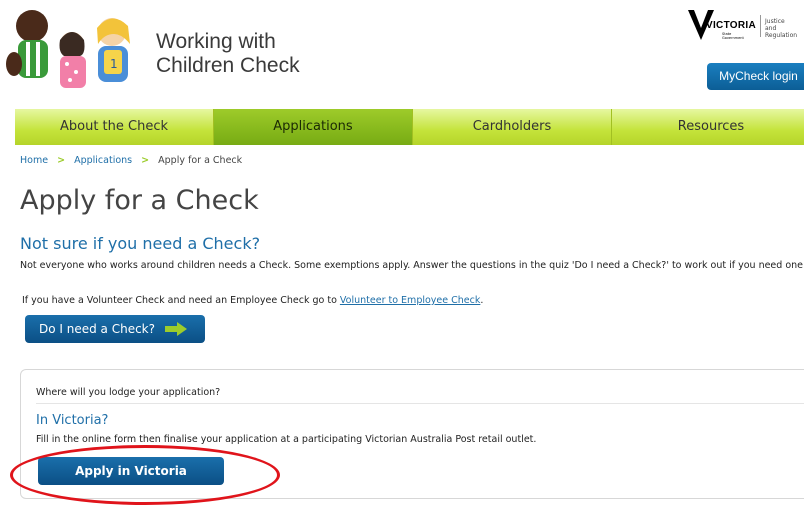 The image size is (804, 505). What do you see at coordinates (140, 243) in the screenshot?
I see `section-heading: Not sure if you need a Check?` at bounding box center [140, 243].